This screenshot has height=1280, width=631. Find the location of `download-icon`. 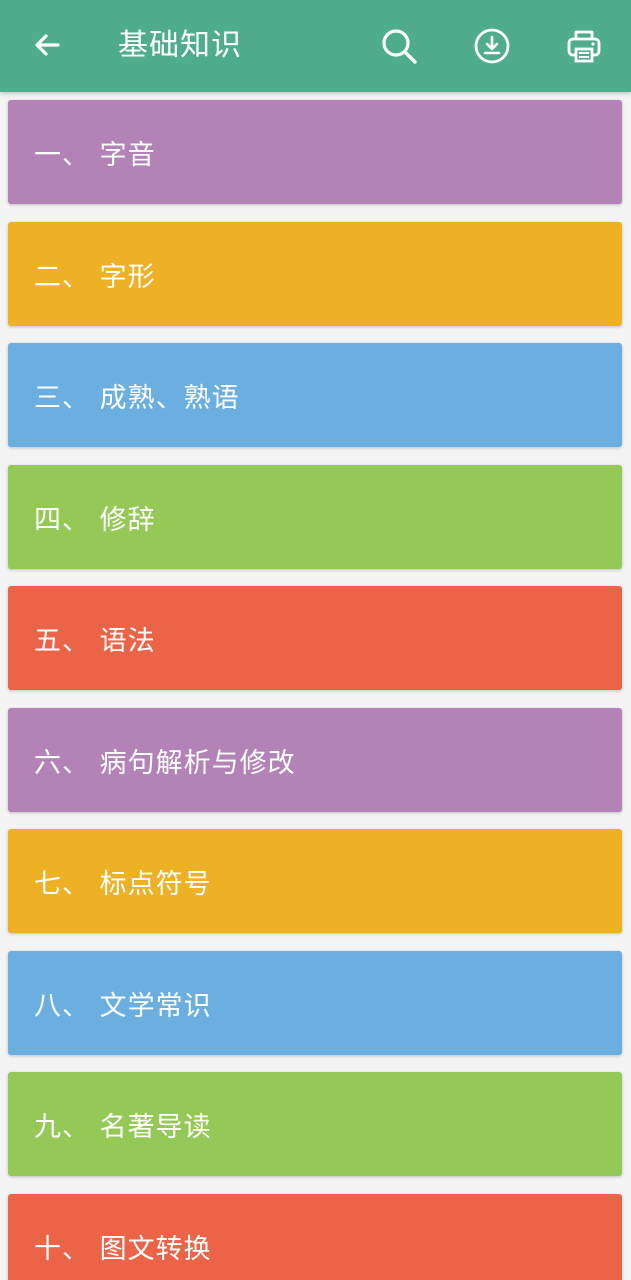

download-icon is located at coordinates (492, 46).